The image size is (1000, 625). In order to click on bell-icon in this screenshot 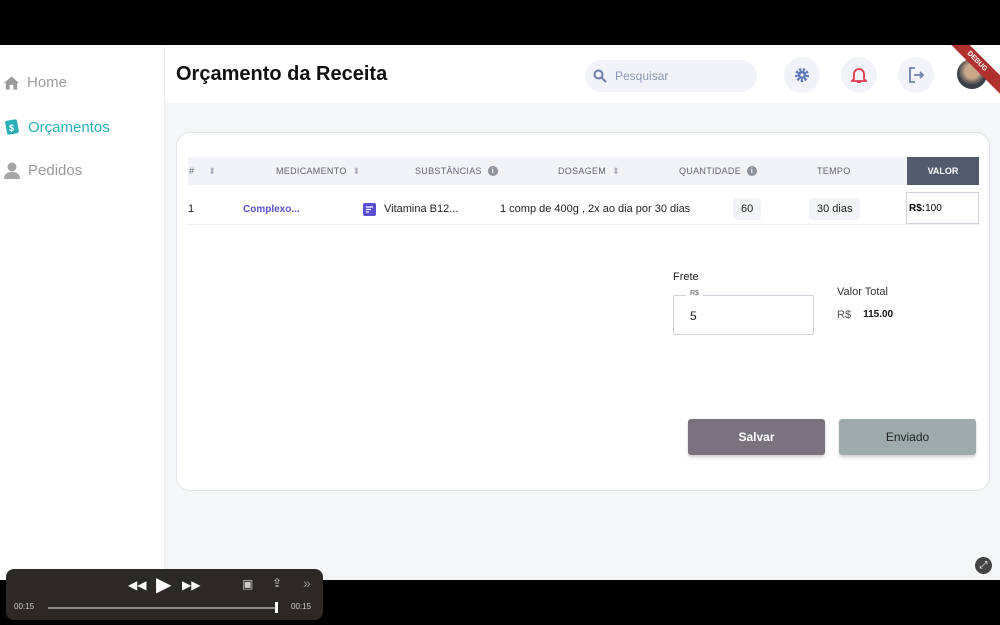, I will do `click(859, 75)`.